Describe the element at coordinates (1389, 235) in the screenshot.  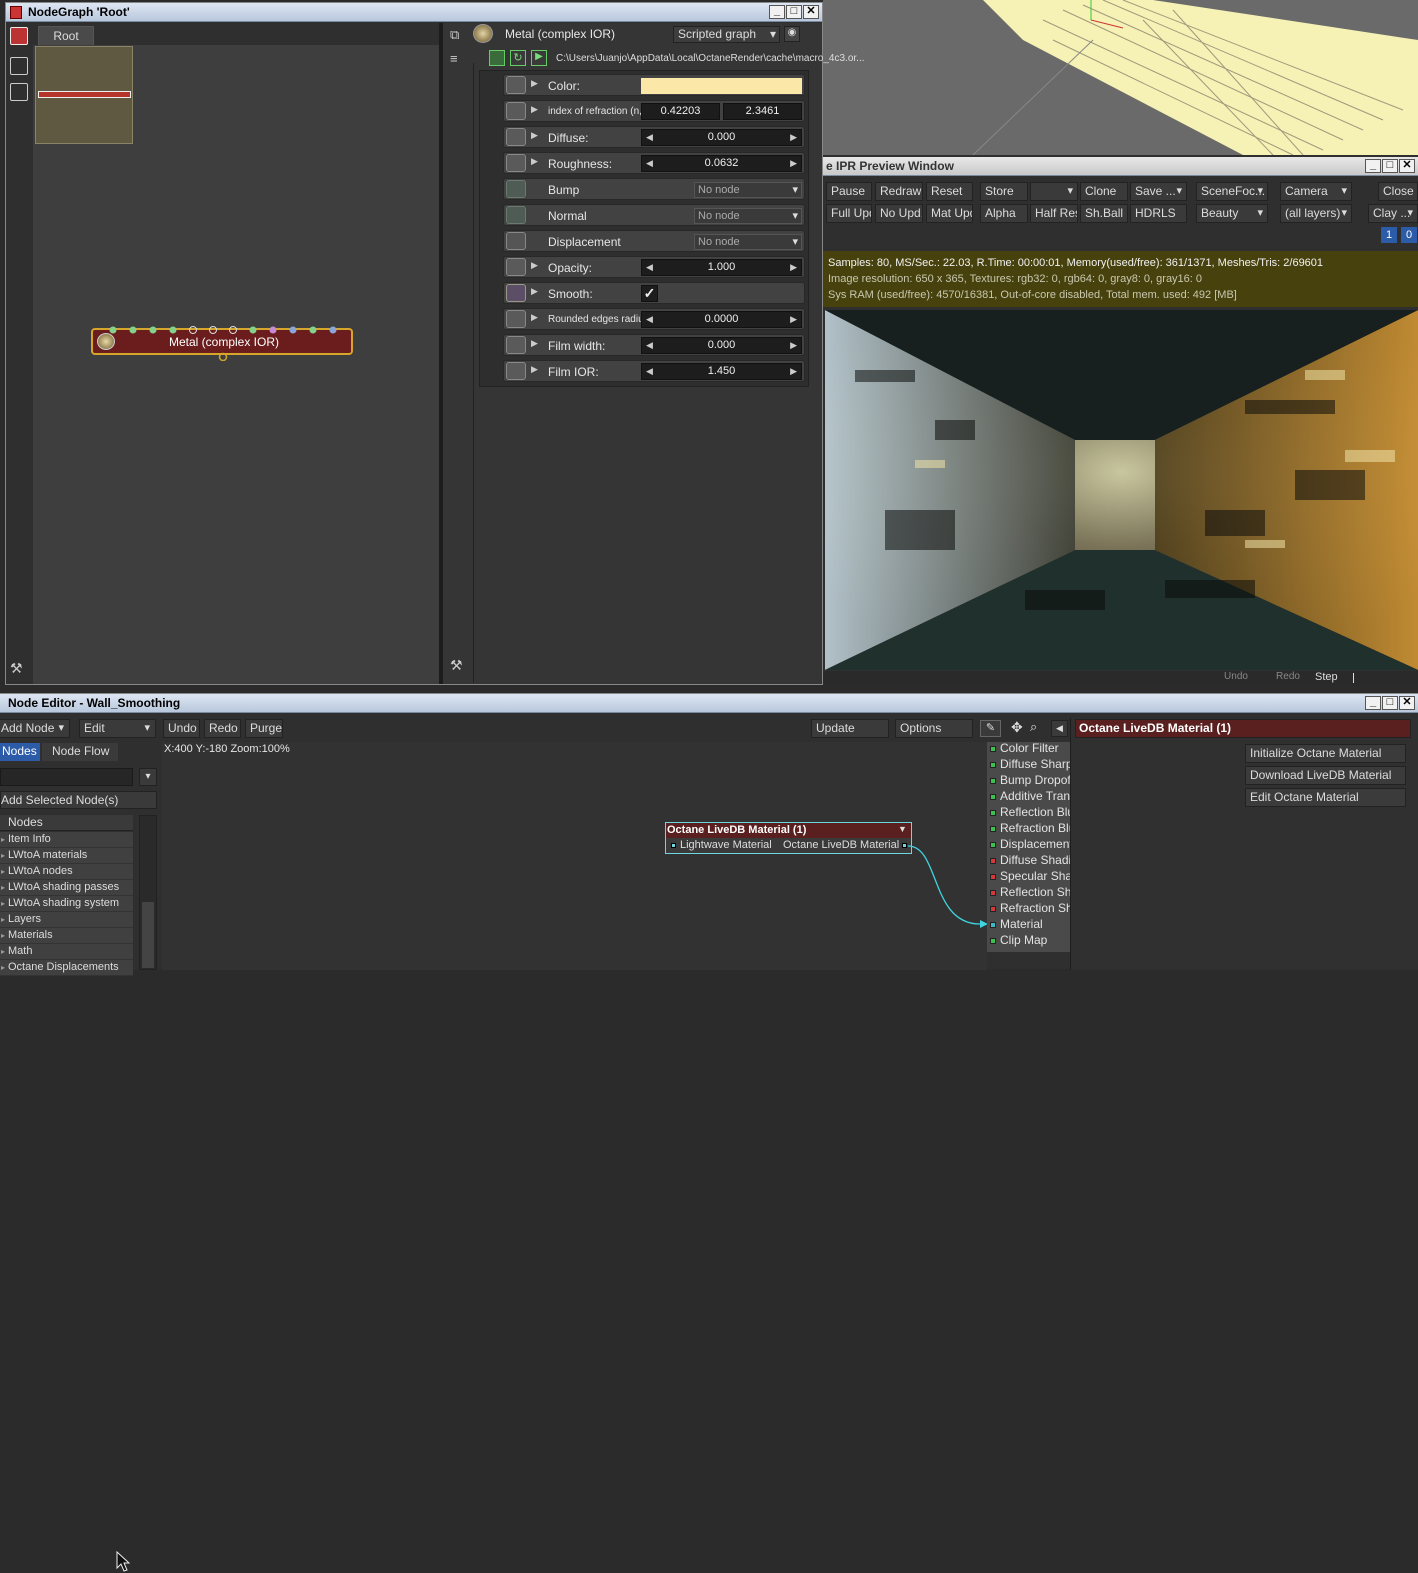
I see `badge-1: 1` at that location.